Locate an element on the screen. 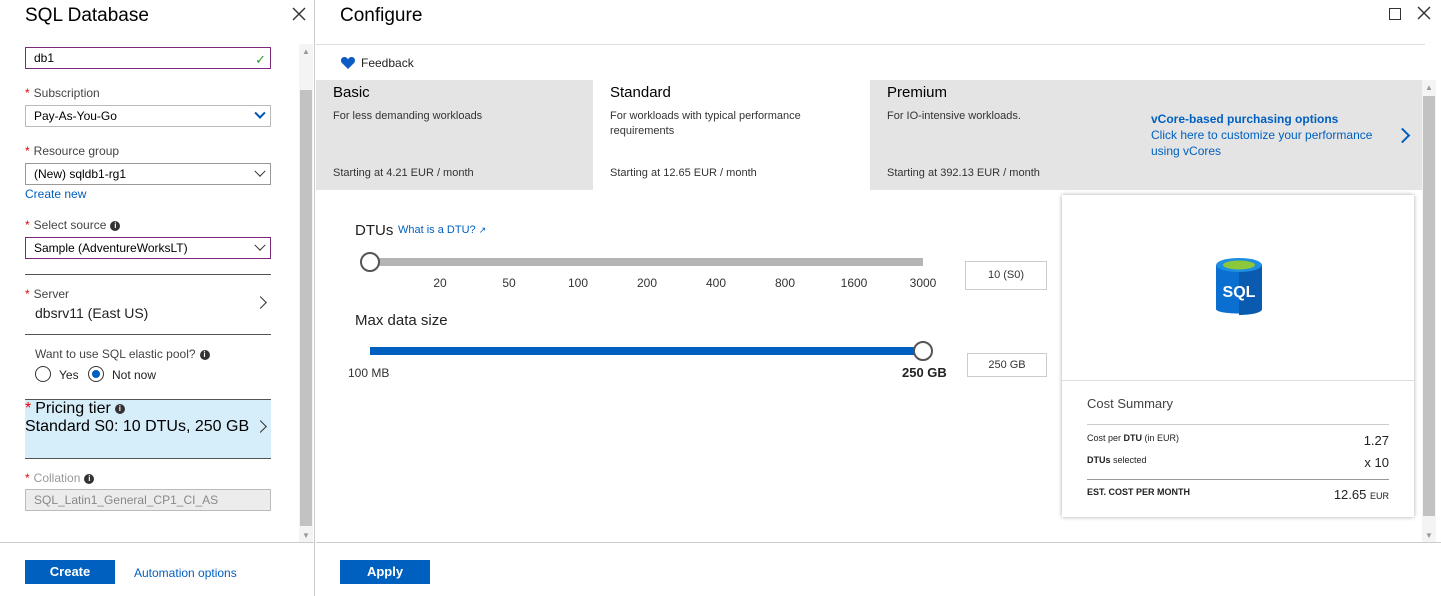  right-scrollbar: ▲ ▼ is located at coordinates (1429, 311).